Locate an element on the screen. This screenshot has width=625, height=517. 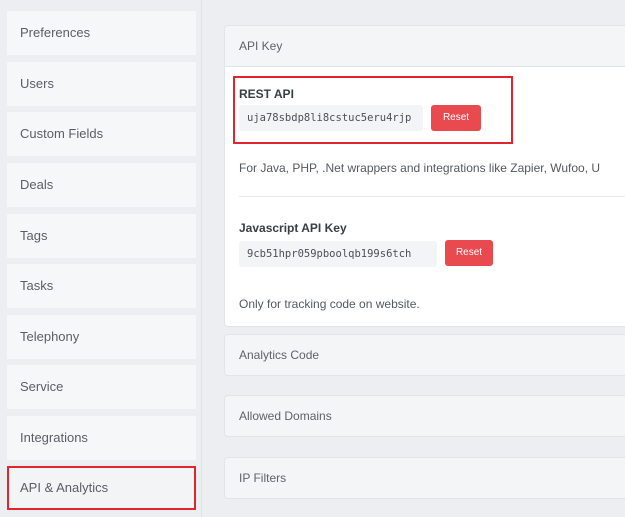
allowed-domains-panel-header: Allowed Domains is located at coordinates (424, 416).